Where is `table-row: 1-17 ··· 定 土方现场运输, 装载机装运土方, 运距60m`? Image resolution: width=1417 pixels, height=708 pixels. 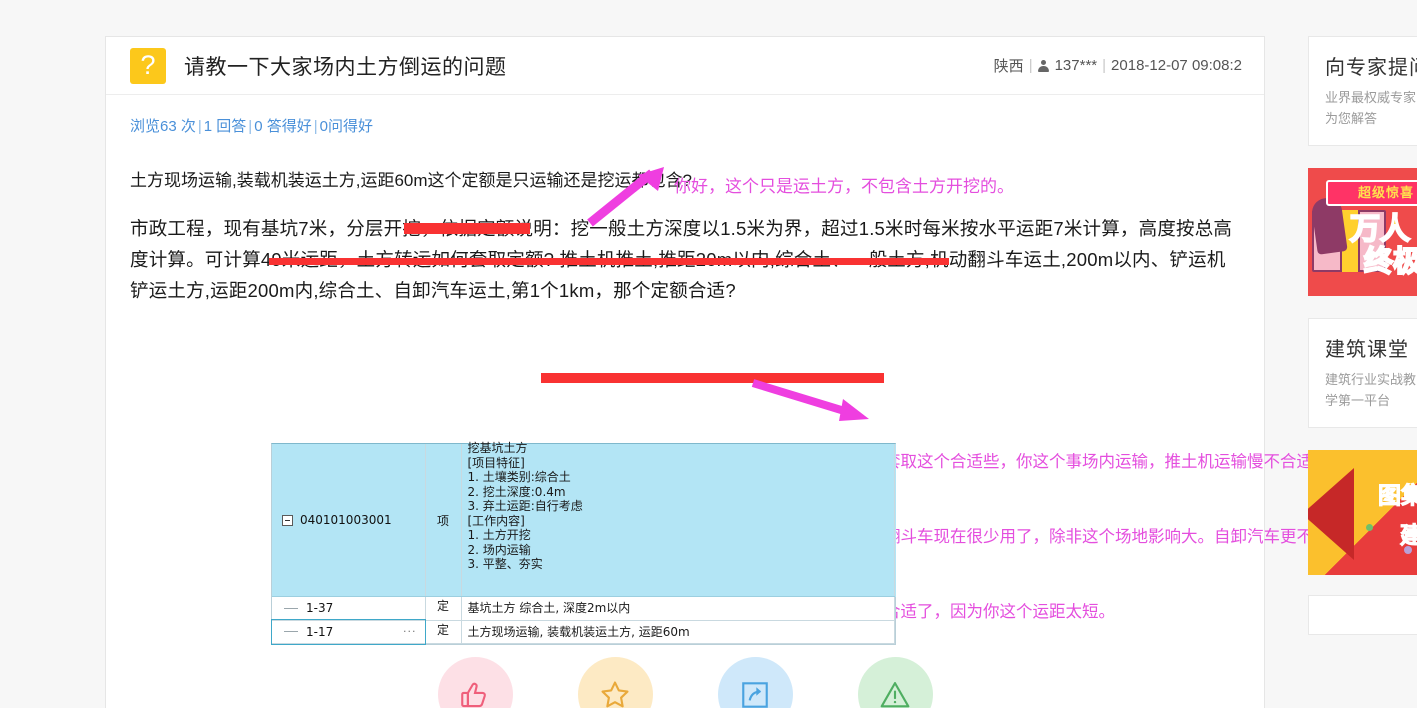 table-row: 1-17 ··· 定 土方现场运输, 装载机装运土方, 运距60m is located at coordinates (583, 632).